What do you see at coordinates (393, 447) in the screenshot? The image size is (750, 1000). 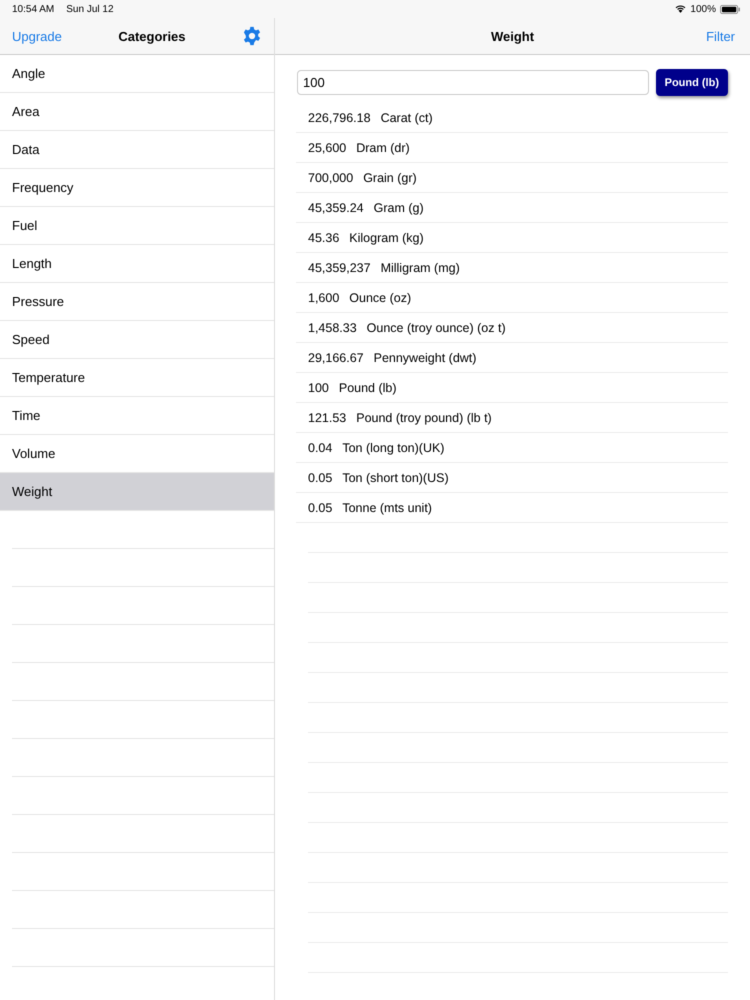 I see `result-unit: Ton (long ton)(UK)` at bounding box center [393, 447].